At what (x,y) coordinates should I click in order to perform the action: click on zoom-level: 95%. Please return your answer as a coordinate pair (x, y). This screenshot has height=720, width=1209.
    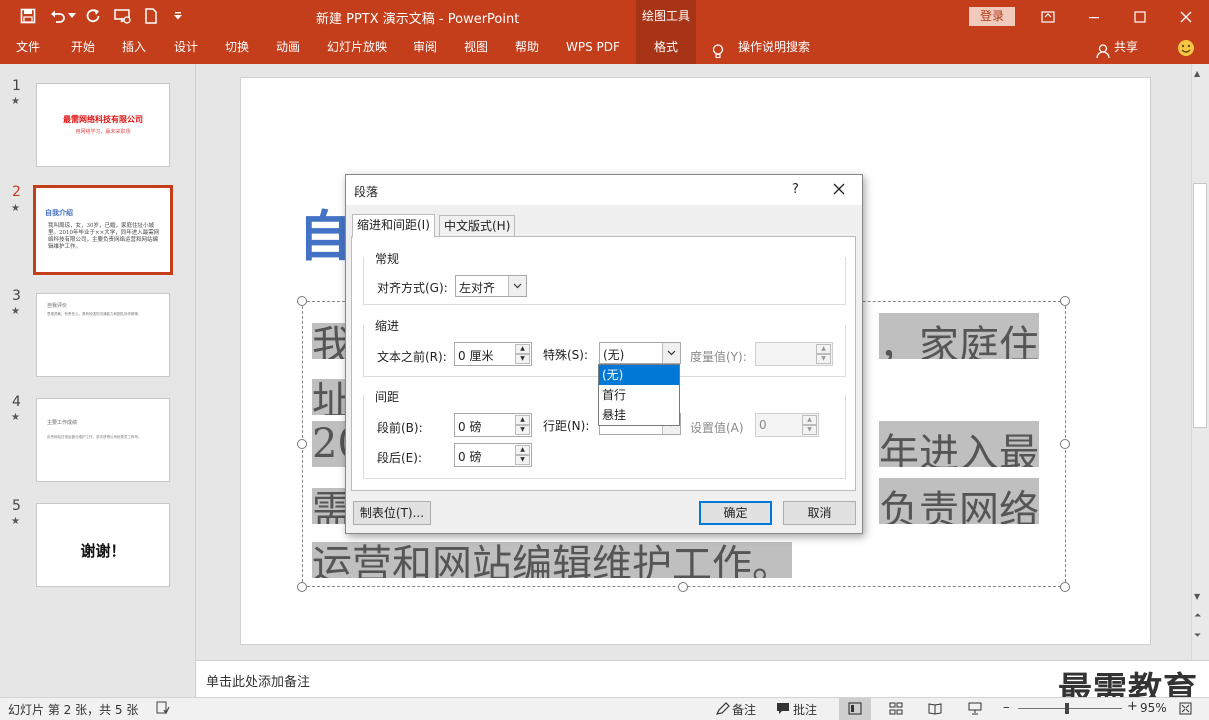
    Looking at the image, I should click on (1153, 708).